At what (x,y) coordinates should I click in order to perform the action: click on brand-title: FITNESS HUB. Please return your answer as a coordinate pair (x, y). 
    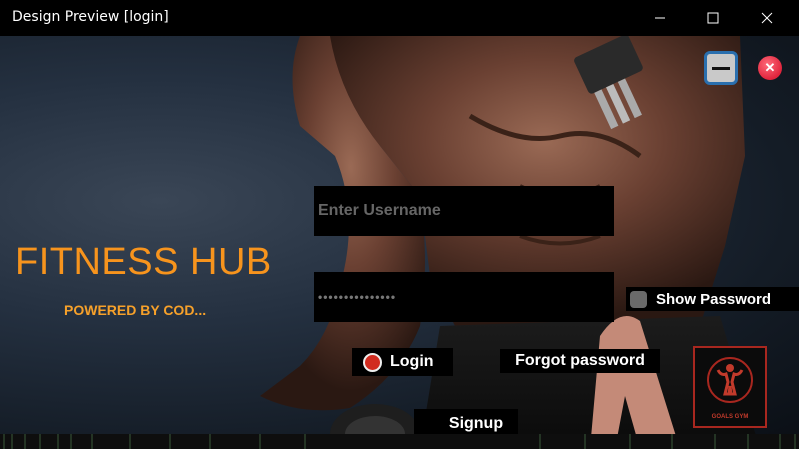
    Looking at the image, I should click on (143, 262).